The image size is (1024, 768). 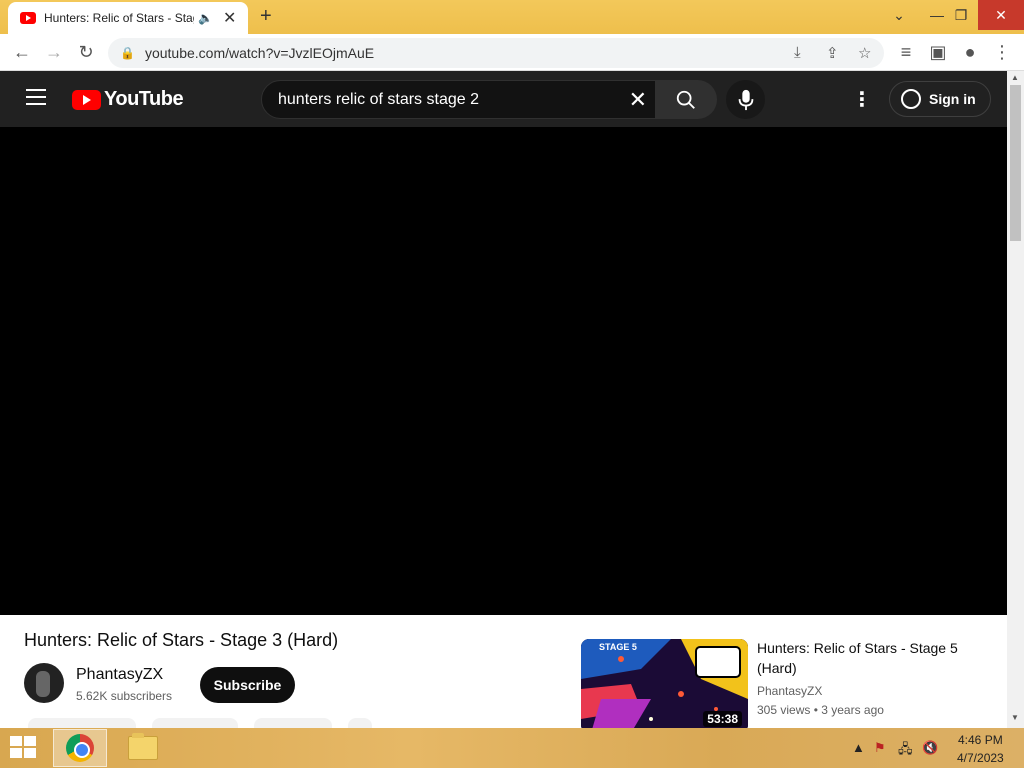 I want to click on chevron-down-icon: ⌄, so click(x=899, y=15).